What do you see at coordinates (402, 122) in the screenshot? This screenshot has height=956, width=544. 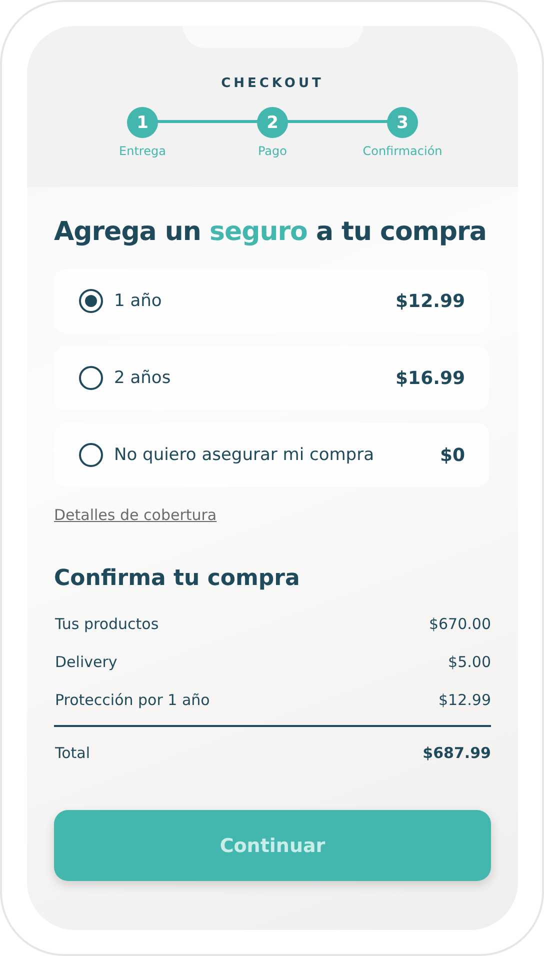 I see `step-number: 3` at bounding box center [402, 122].